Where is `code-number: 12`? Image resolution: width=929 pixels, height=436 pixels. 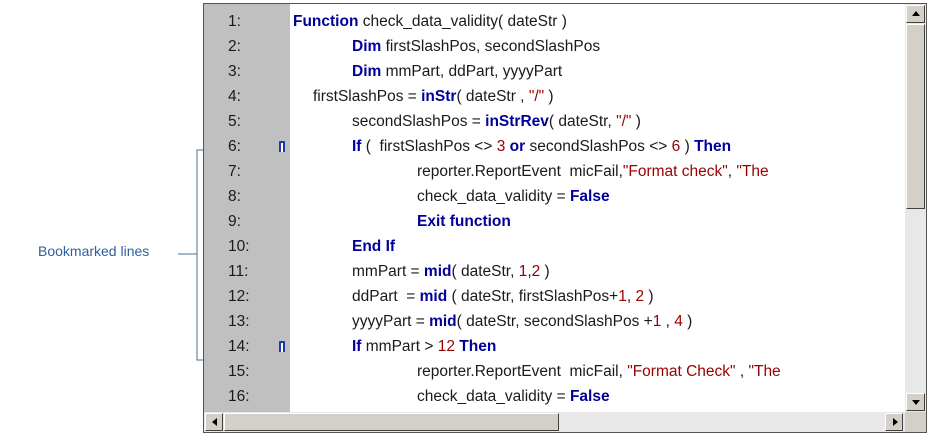
code-number: 12 is located at coordinates (446, 346).